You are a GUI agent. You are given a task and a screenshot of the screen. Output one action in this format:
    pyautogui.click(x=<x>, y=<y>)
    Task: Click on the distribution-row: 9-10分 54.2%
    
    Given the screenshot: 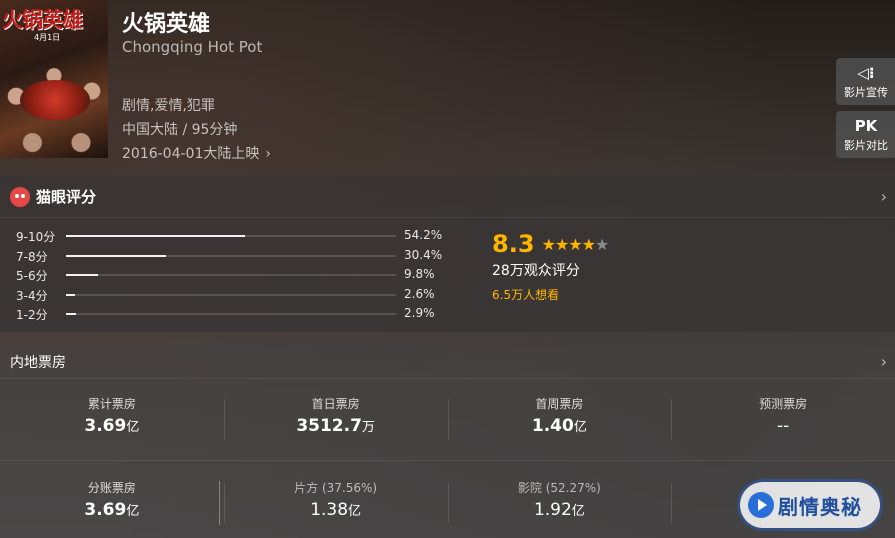 What is the action you would take?
    pyautogui.click(x=231, y=238)
    